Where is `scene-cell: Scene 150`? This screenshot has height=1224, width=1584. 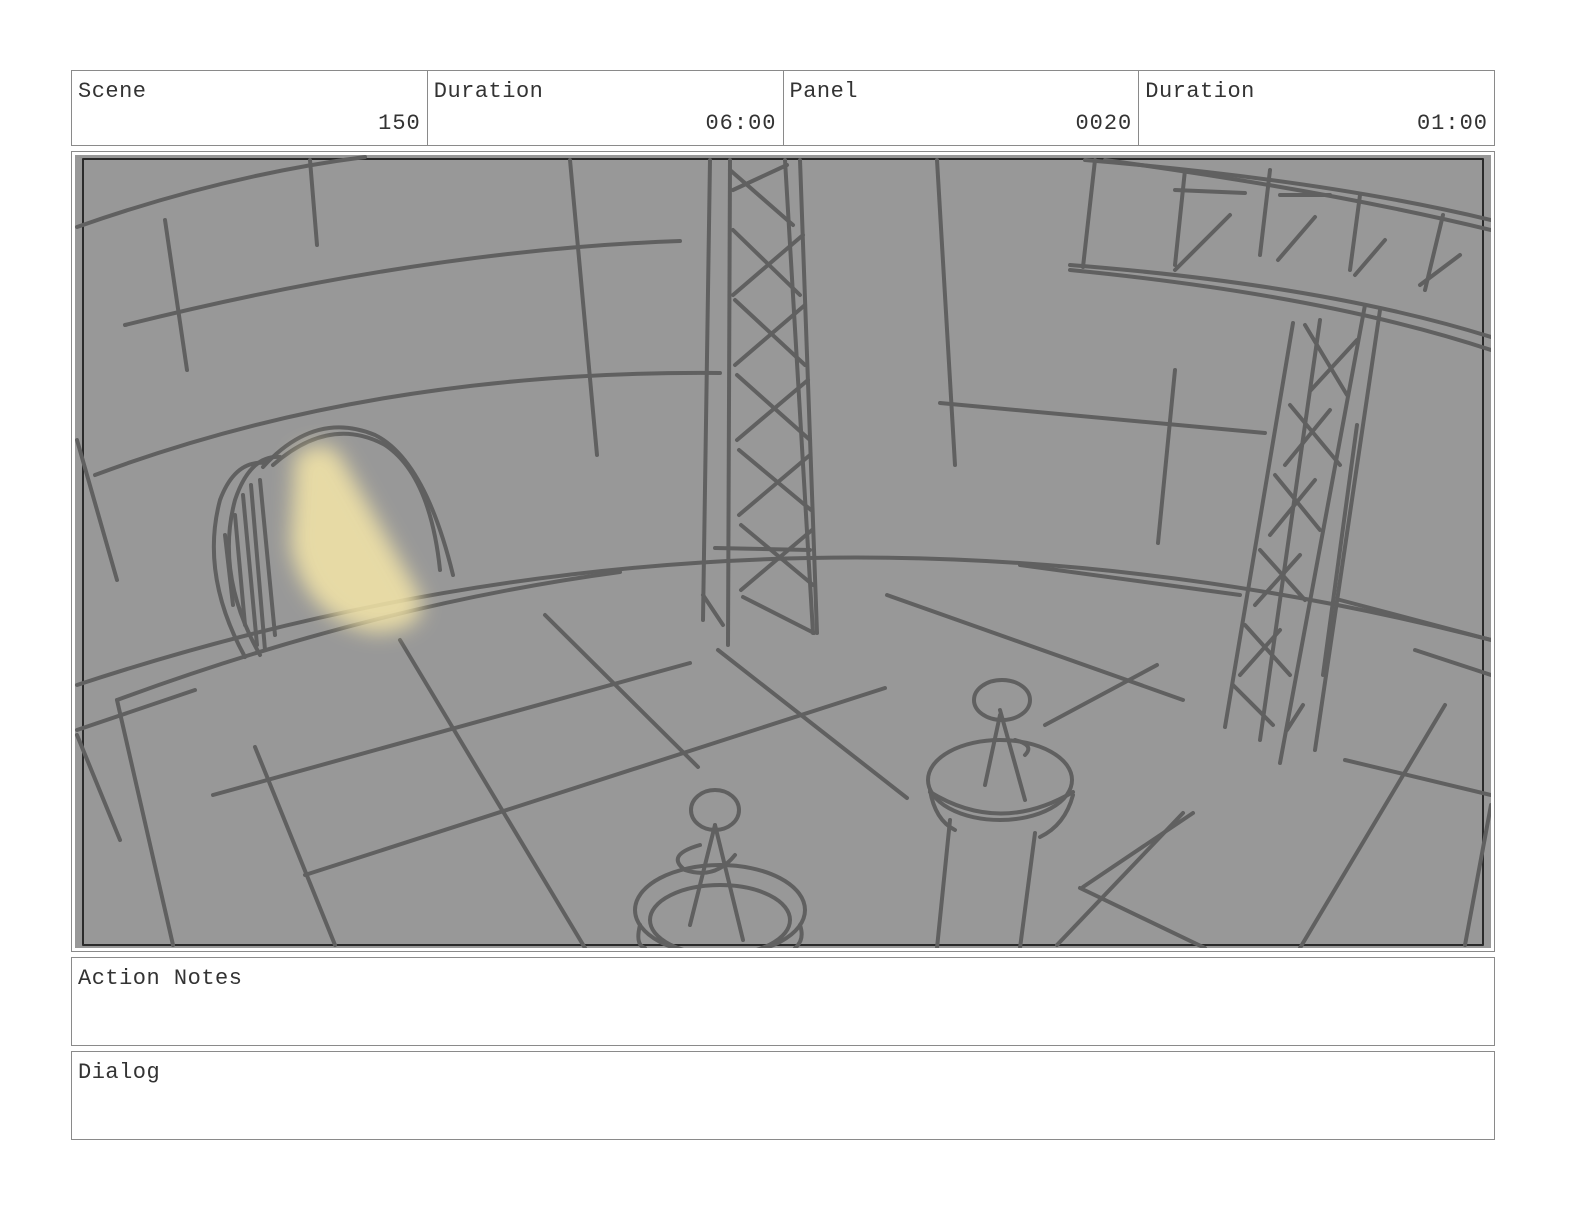 scene-cell: Scene 150 is located at coordinates (250, 108).